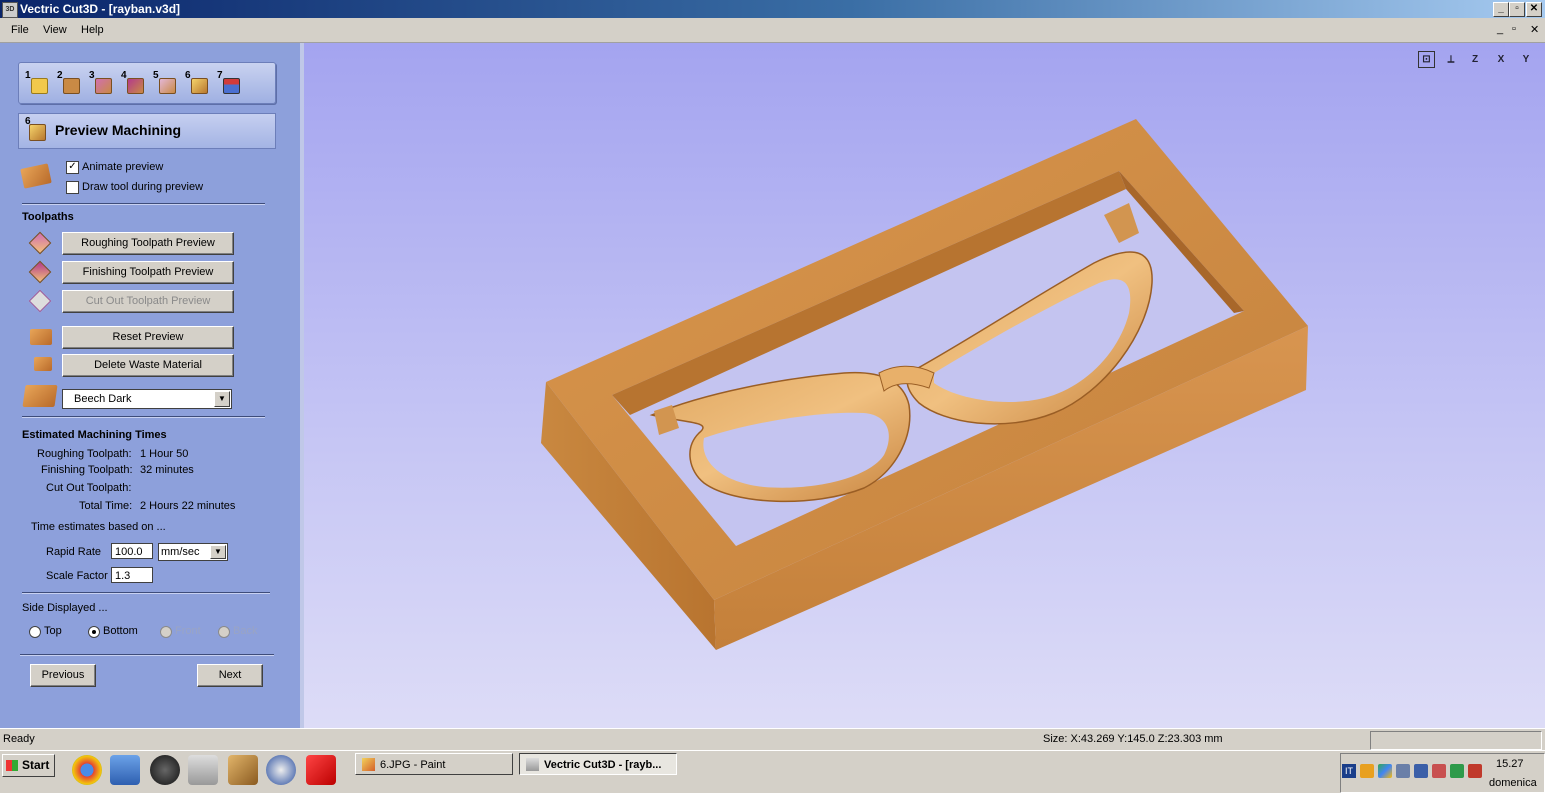 This screenshot has width=1545, height=793. What do you see at coordinates (1475, 771) in the screenshot?
I see `antivirus-icon` at bounding box center [1475, 771].